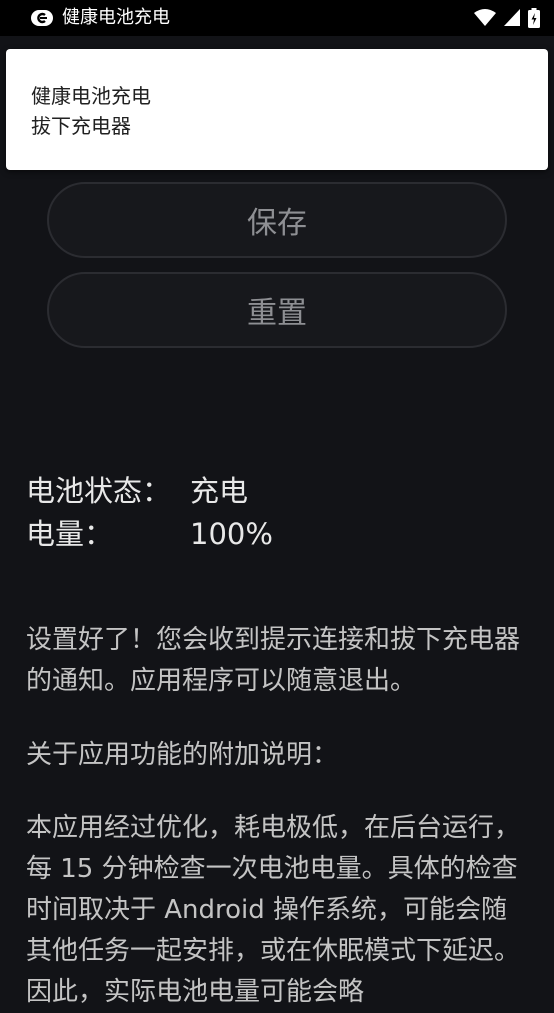 This screenshot has height=1013, width=554. I want to click on notification-text: 拔下充电器, so click(81, 126).